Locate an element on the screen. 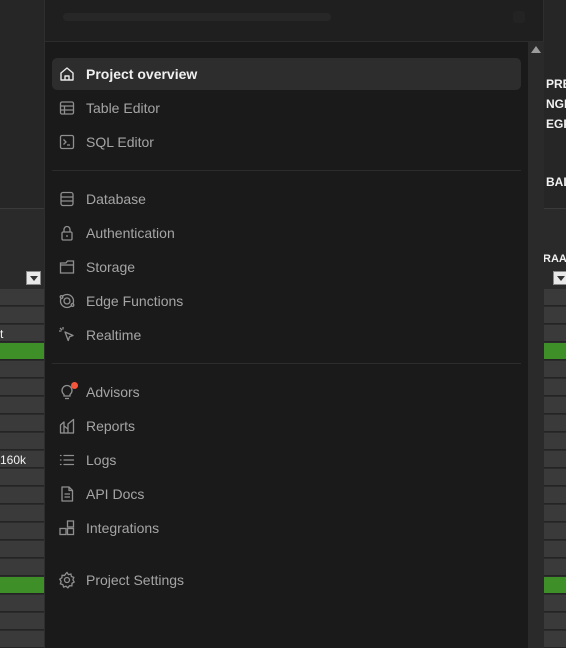 This screenshot has height=648, width=566. panel-header-icon is located at coordinates (519, 17).